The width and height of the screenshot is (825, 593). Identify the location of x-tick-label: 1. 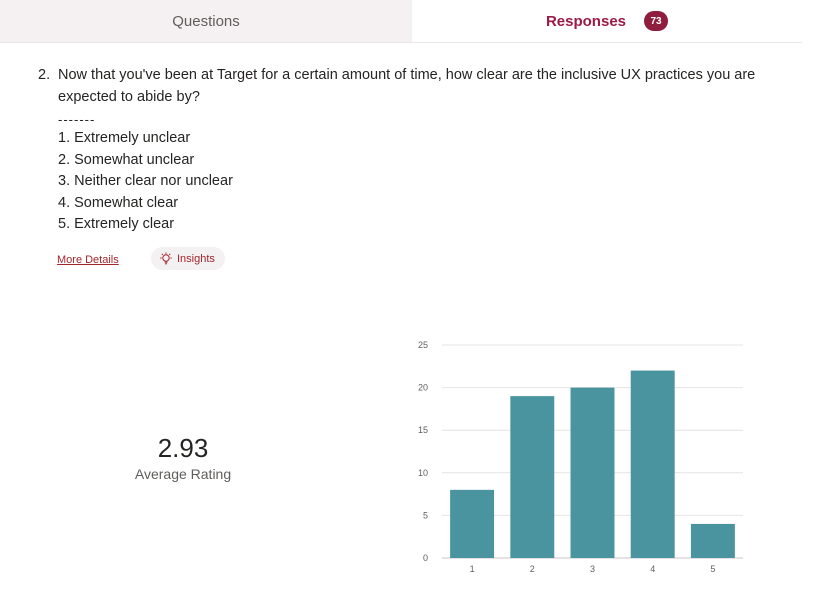
(472, 569).